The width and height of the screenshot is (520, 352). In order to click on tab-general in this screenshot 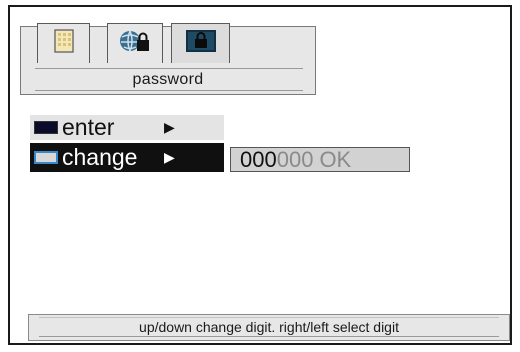, I will do `click(63, 43)`.